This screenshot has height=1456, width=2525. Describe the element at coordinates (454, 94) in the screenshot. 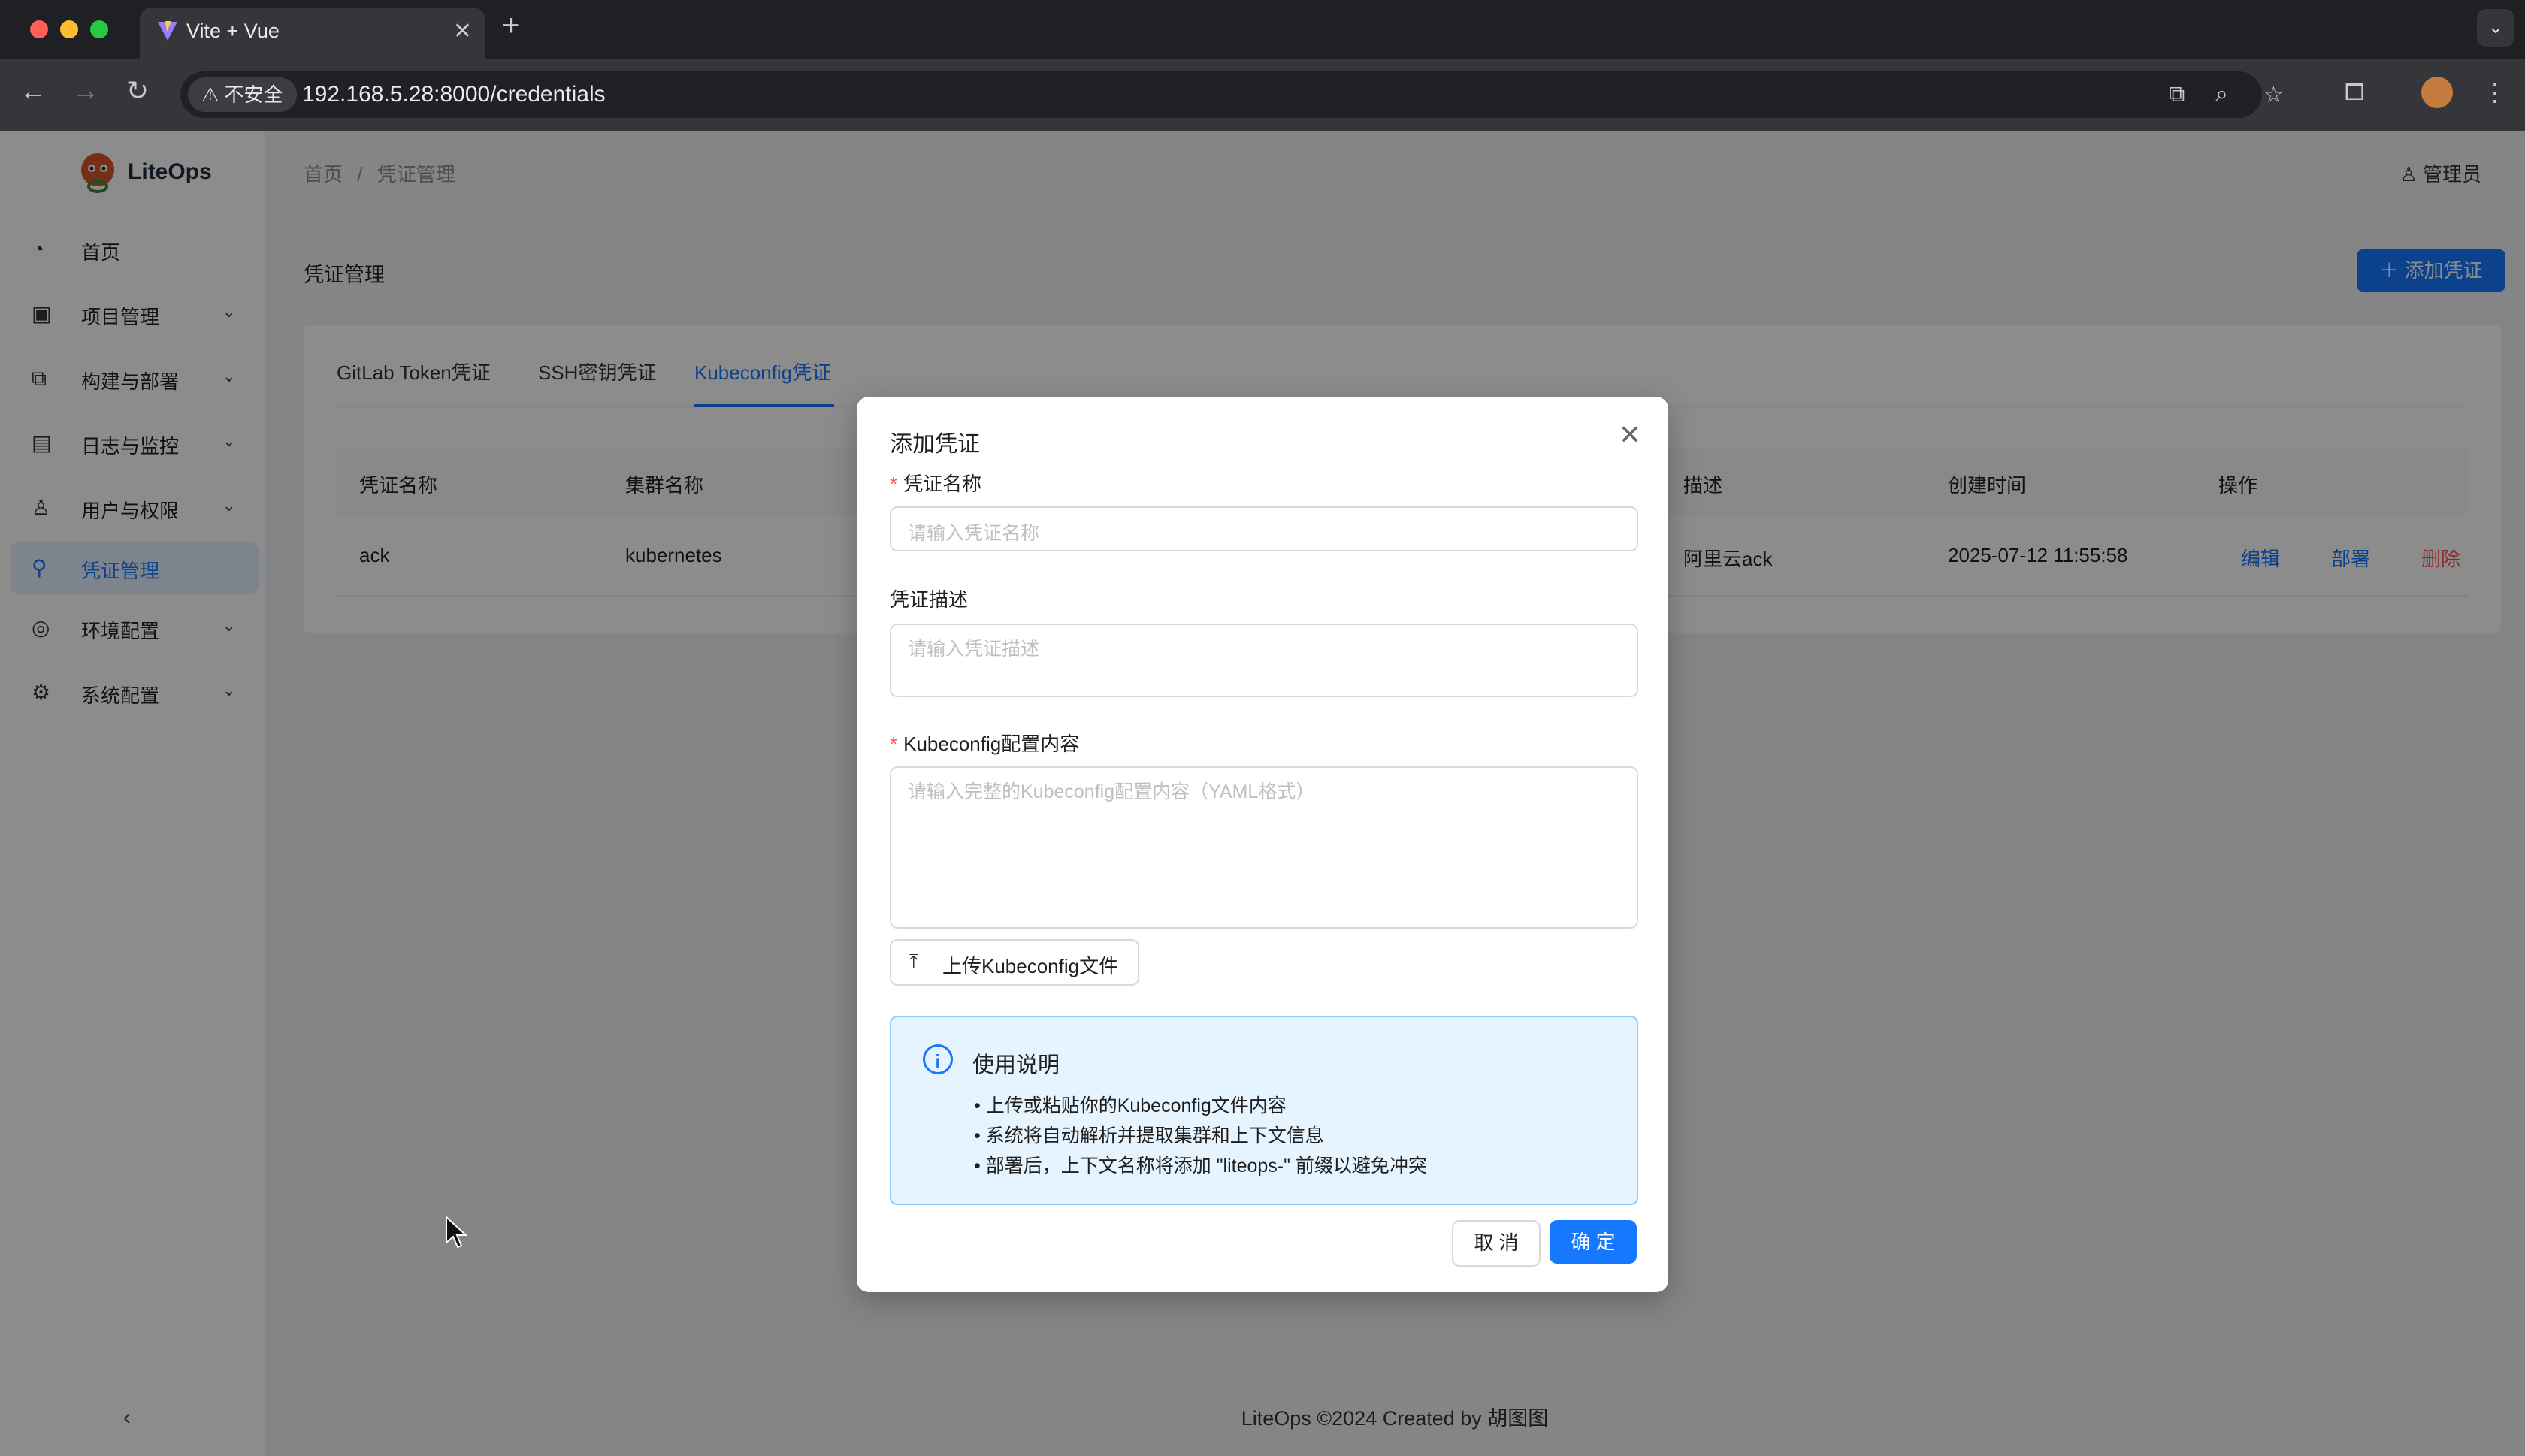

I see `url-text: 192.168.5.28:8000/credentials` at that location.